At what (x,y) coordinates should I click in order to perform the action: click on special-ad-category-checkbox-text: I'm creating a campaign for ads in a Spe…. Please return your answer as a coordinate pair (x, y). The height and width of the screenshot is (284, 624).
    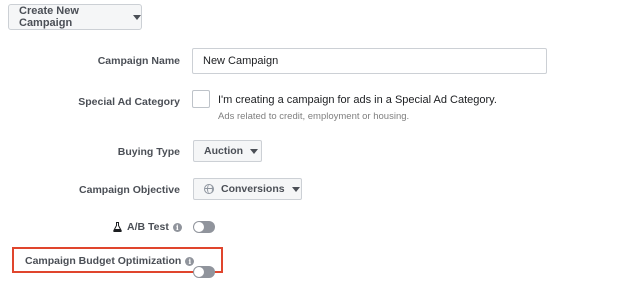
    Looking at the image, I should click on (357, 100).